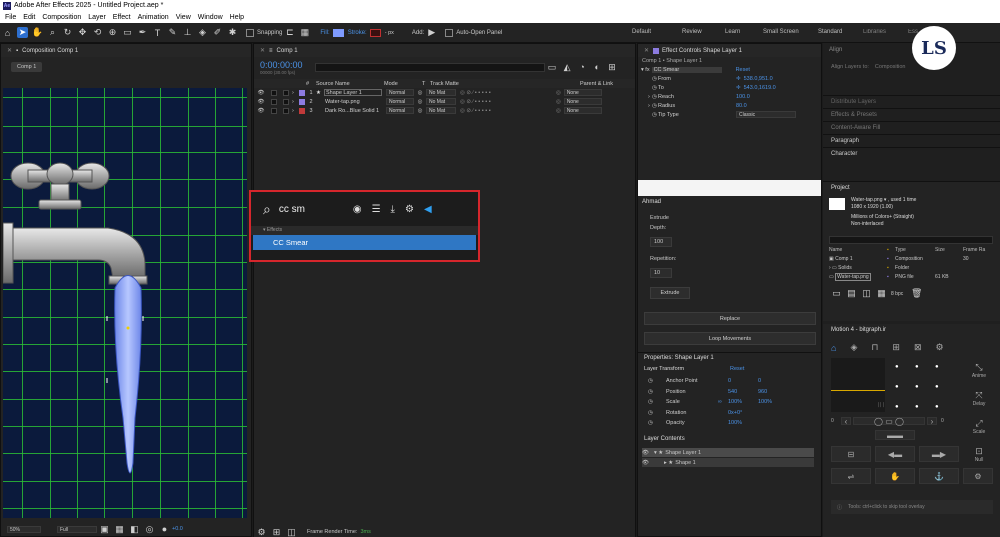  Describe the element at coordinates (61, 17) in the screenshot. I see `menu-composition: Composition` at that location.